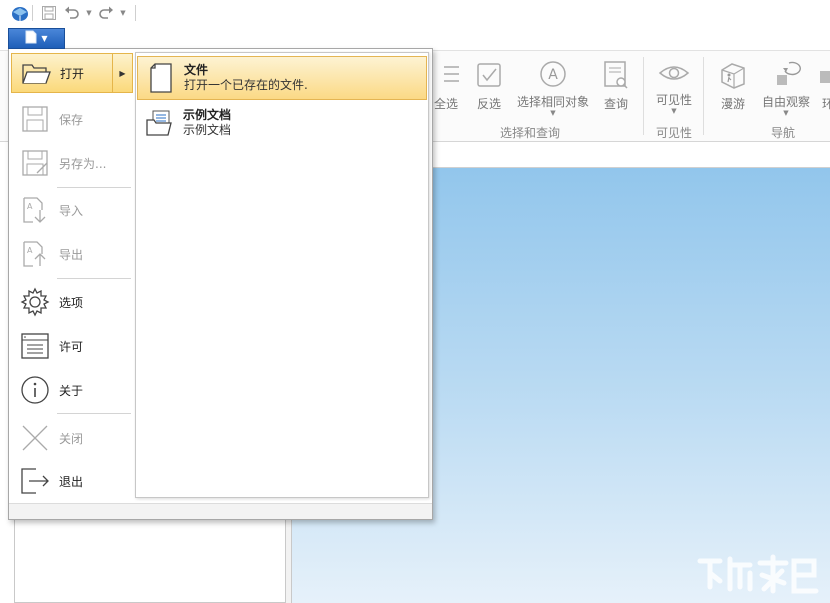 This screenshot has height=603, width=830. I want to click on application-menu-button: ▼, so click(36, 38).